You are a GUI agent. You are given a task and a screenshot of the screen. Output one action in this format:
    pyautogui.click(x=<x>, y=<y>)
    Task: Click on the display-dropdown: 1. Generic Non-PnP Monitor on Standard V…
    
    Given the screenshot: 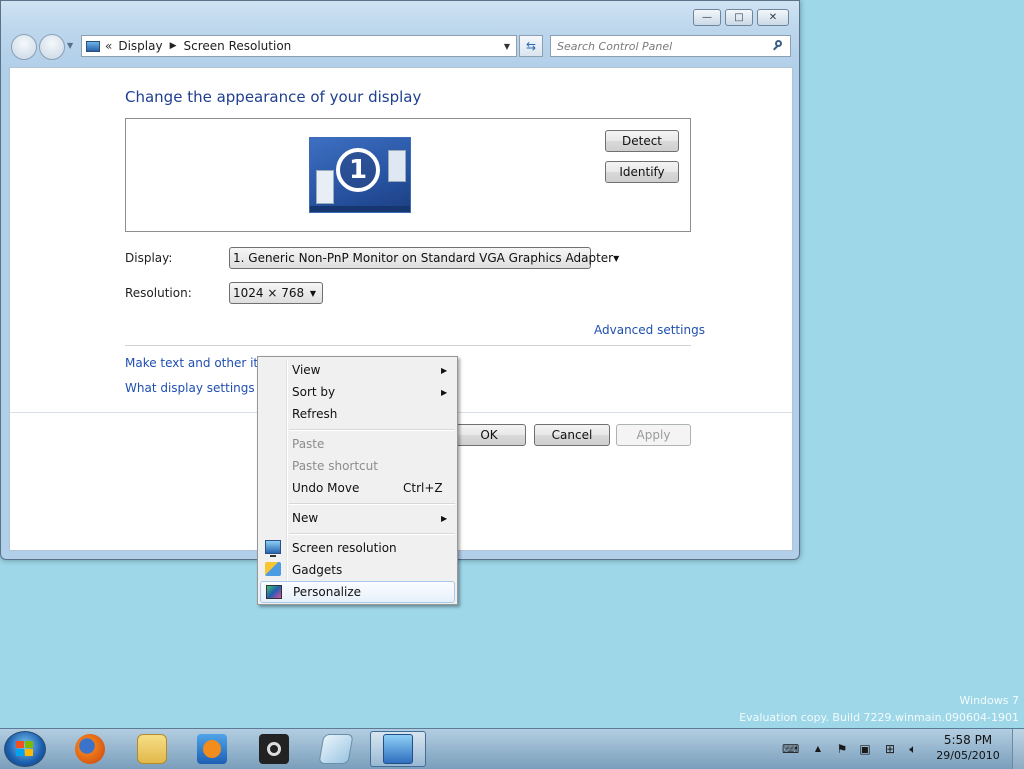 What is the action you would take?
    pyautogui.click(x=424, y=258)
    